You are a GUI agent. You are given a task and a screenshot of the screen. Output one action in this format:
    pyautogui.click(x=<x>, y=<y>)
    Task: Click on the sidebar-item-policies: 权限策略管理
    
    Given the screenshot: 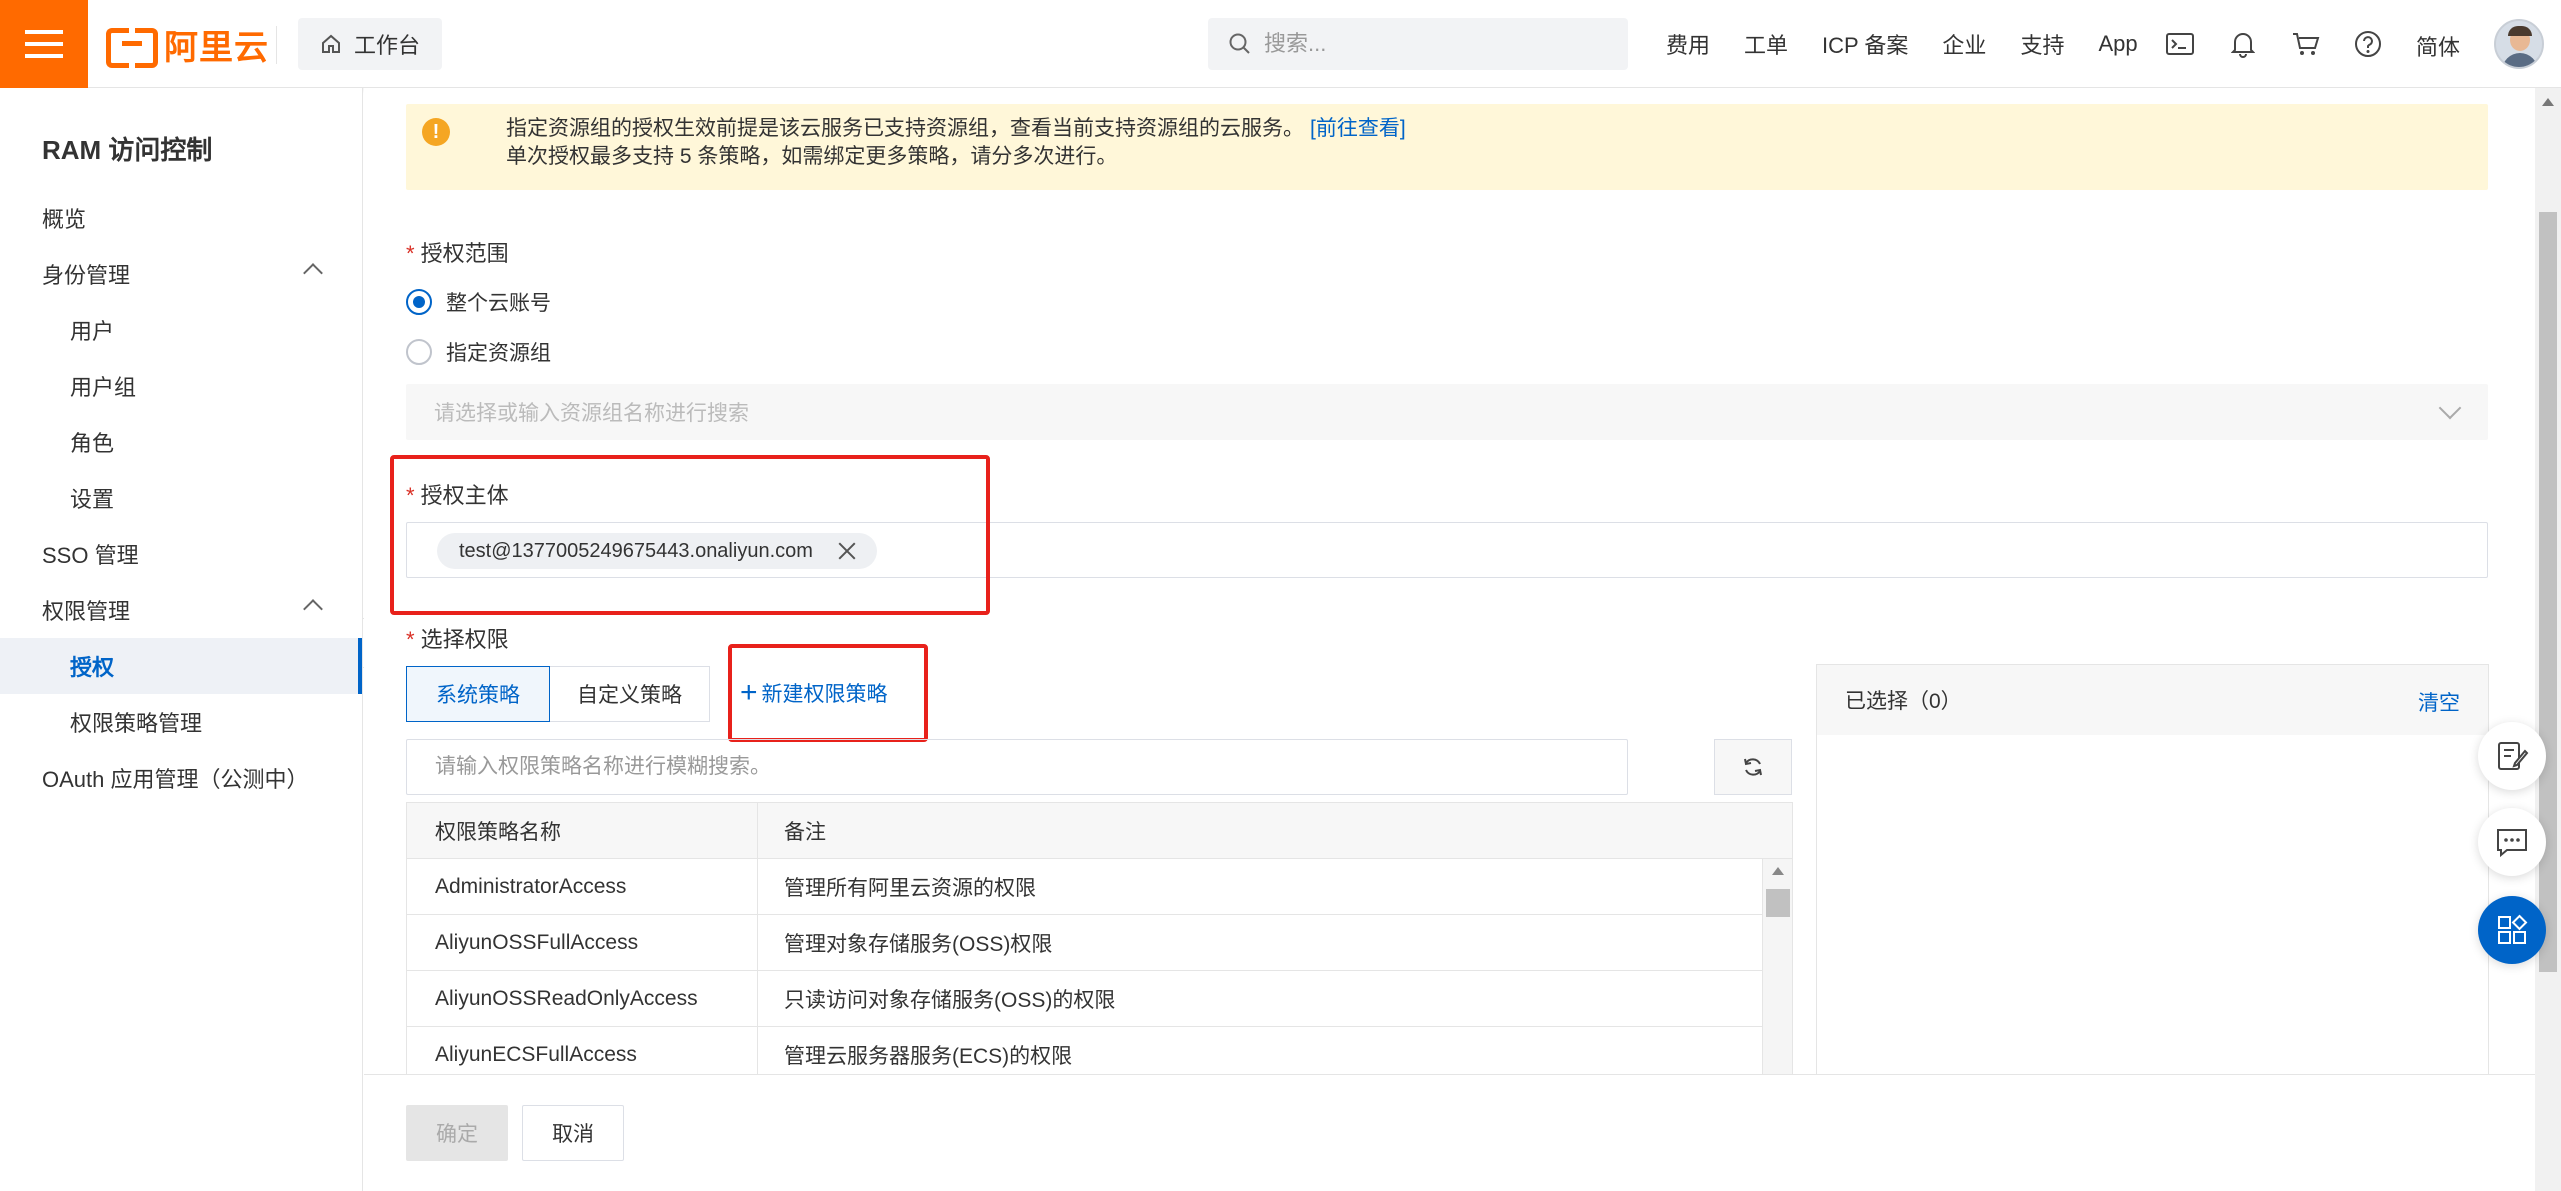 What is the action you would take?
    pyautogui.click(x=181, y=722)
    